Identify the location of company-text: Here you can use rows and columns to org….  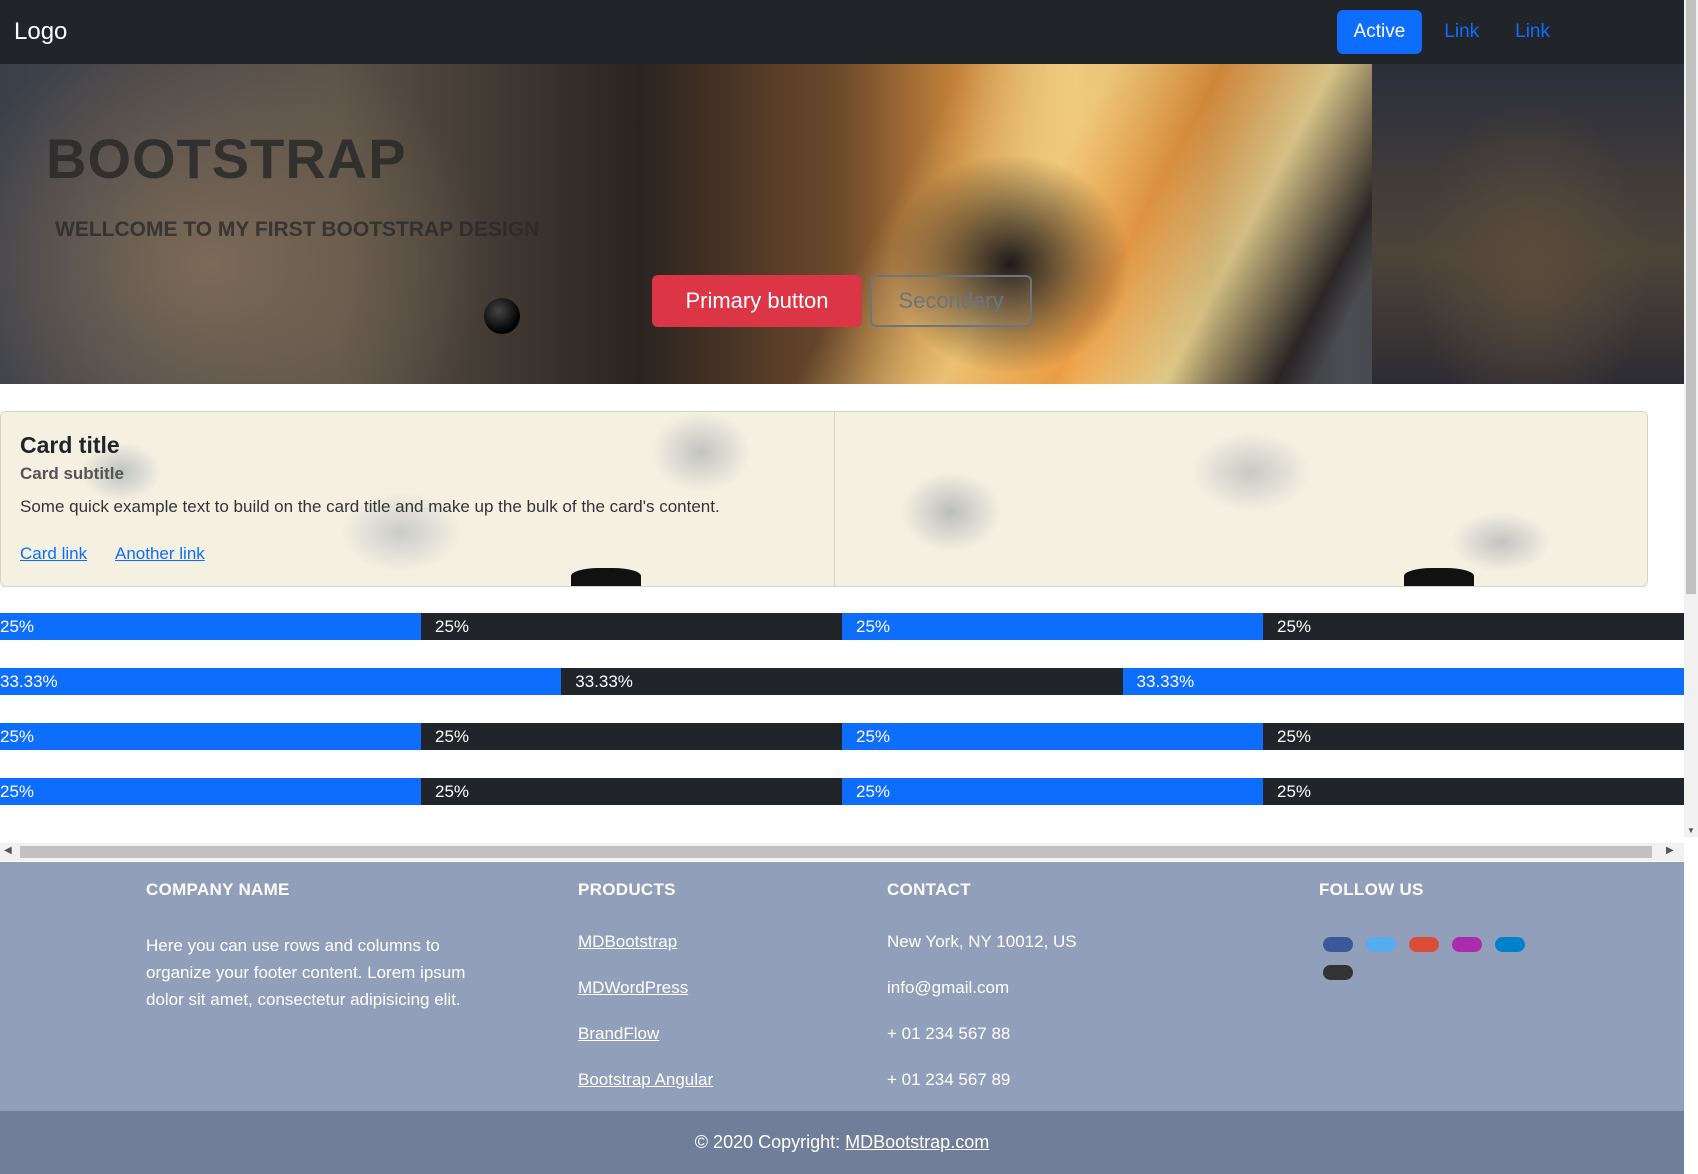
(306, 972).